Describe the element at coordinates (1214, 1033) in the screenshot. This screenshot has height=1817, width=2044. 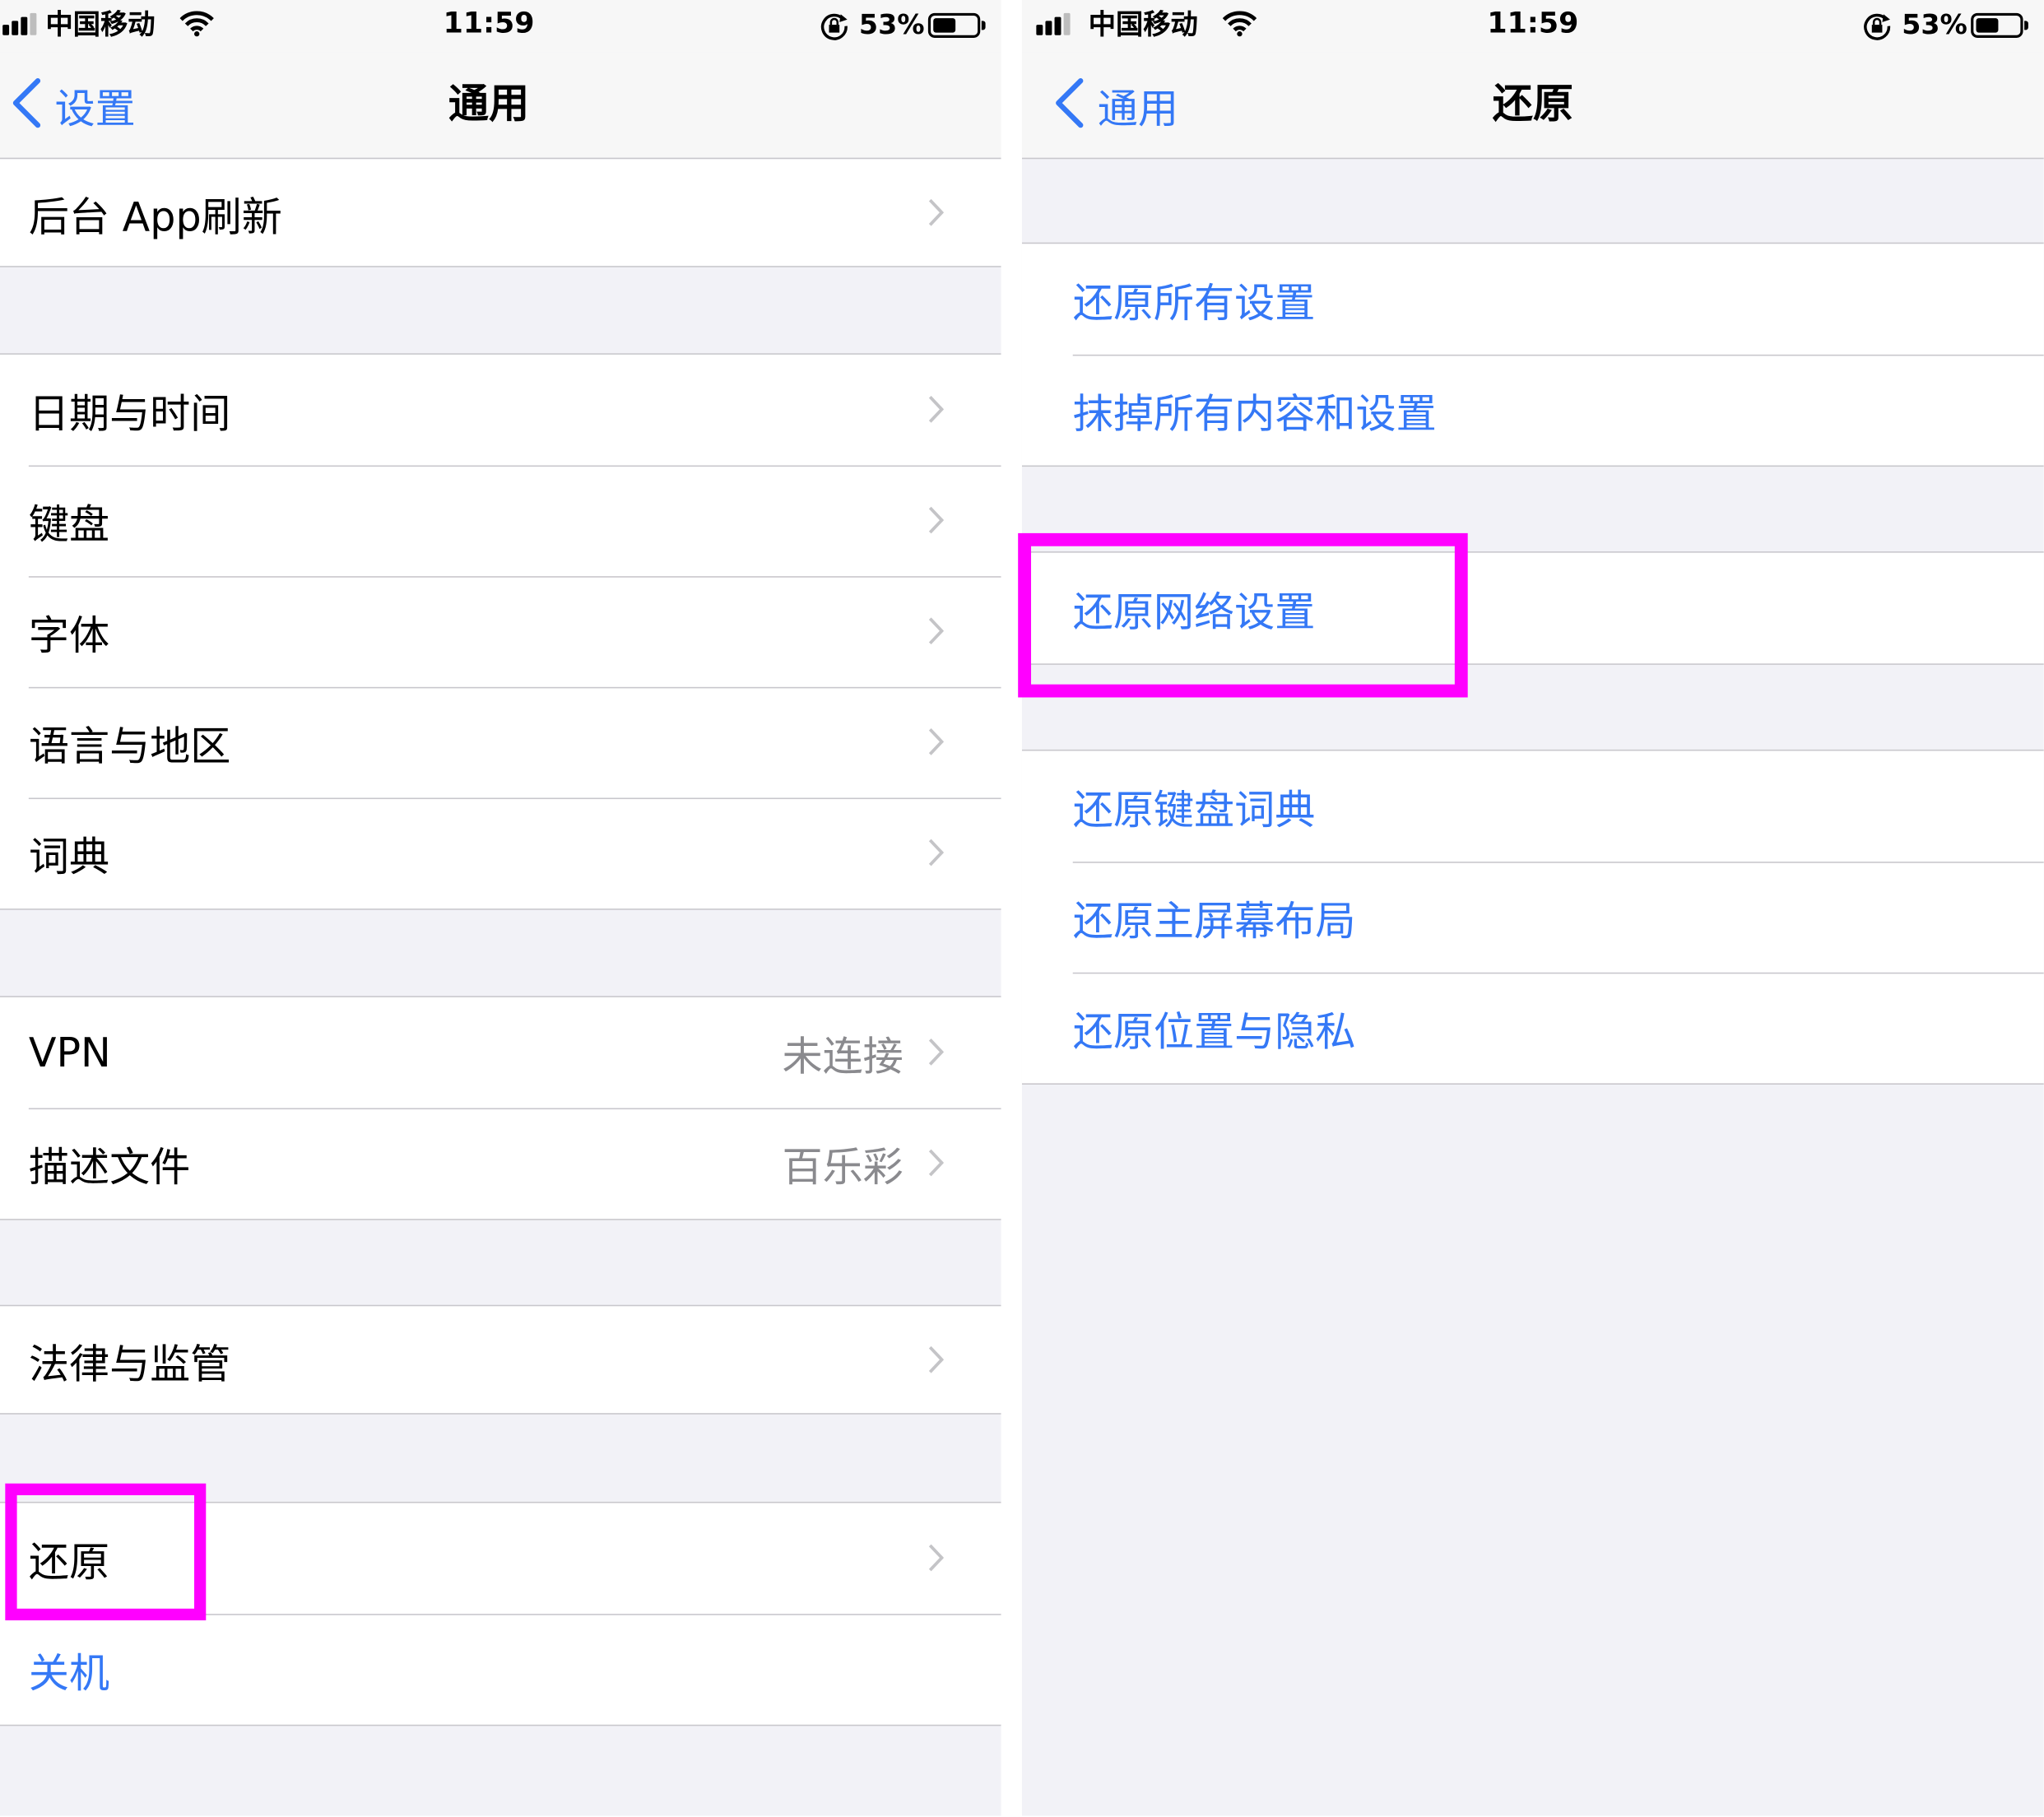
I see `row-label: 还原位置与隐私` at that location.